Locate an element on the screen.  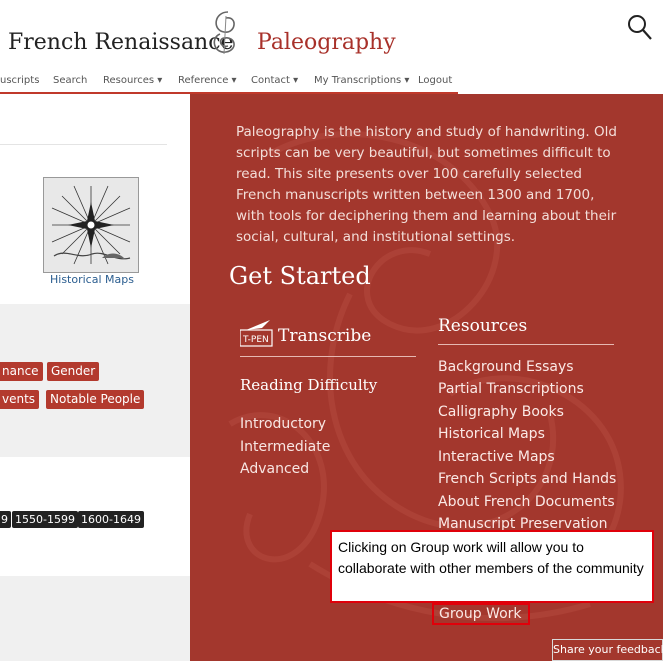
svg-text: T-PEN is located at coordinates (255, 340).